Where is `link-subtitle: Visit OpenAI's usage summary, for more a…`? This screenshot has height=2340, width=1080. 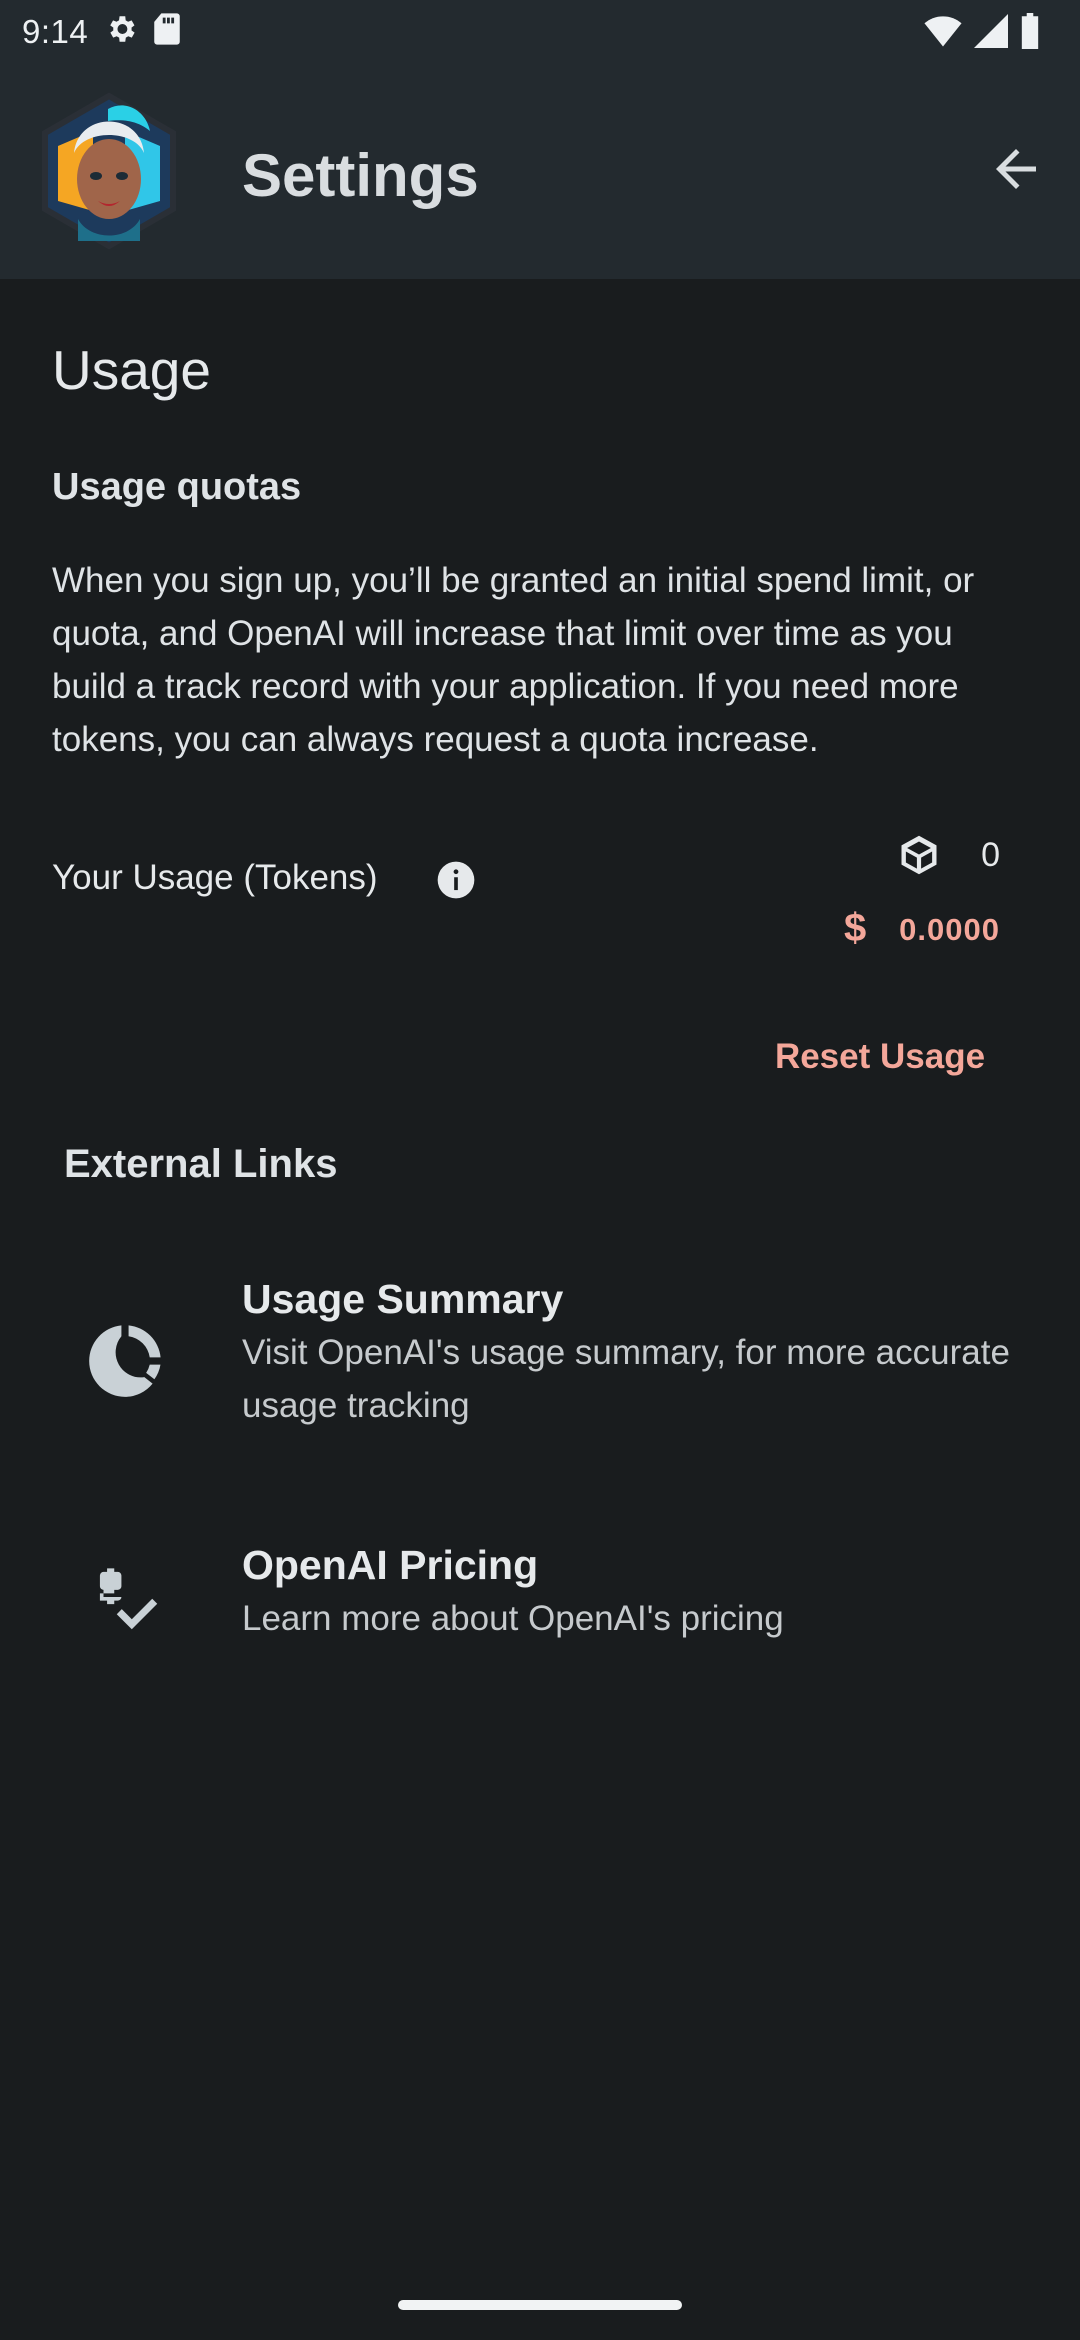
link-subtitle: Visit OpenAI's usage summary, for more a… is located at coordinates (626, 1379).